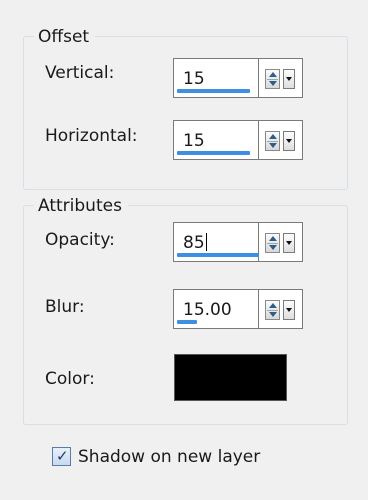  I want to click on text-caret, so click(206, 242).